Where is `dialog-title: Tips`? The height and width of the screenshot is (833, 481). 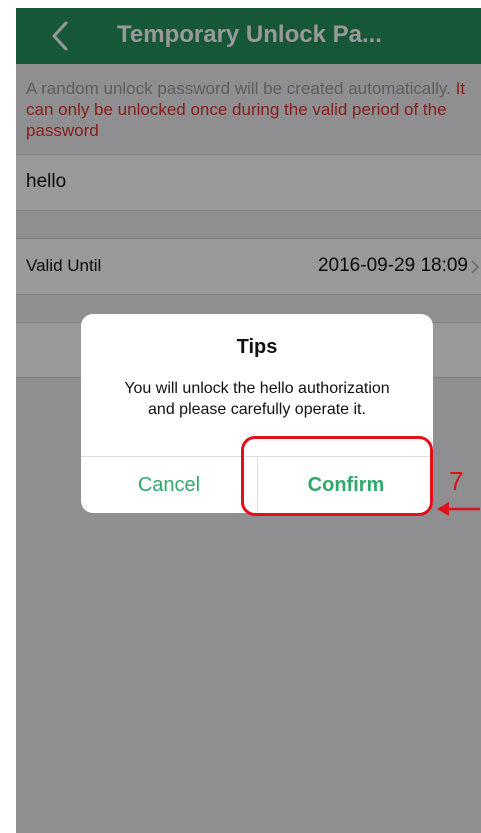 dialog-title: Tips is located at coordinates (257, 347).